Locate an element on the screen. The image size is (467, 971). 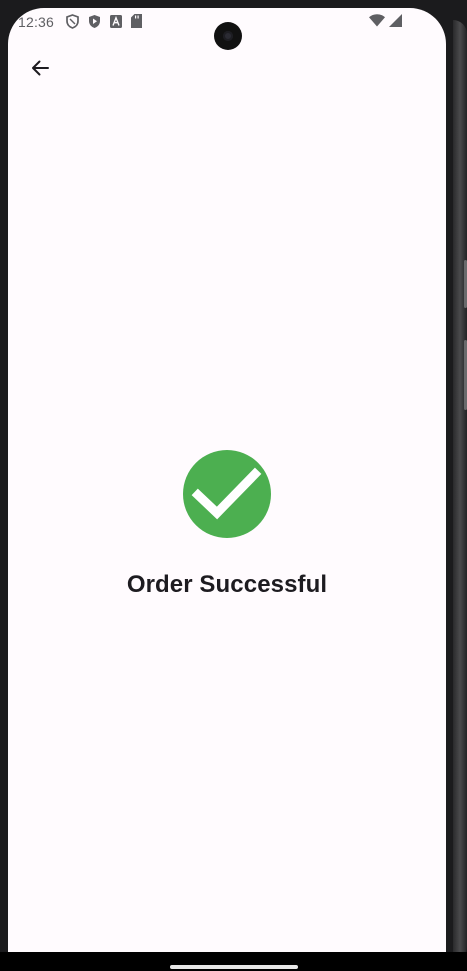
home-indicator is located at coordinates (234, 967).